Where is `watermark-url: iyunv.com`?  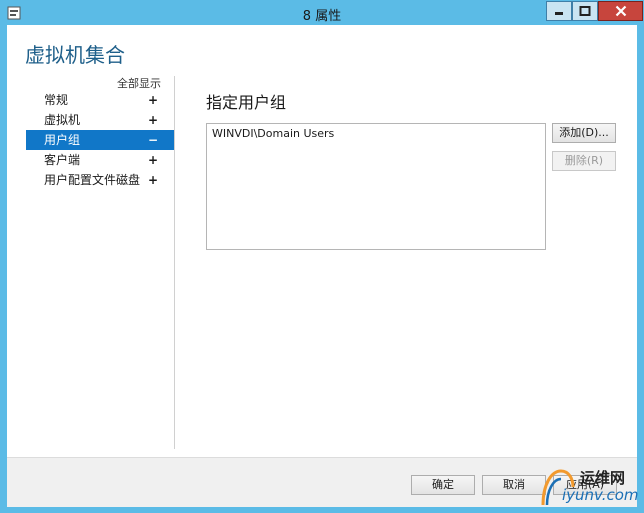 watermark-url: iyunv.com is located at coordinates (600, 495).